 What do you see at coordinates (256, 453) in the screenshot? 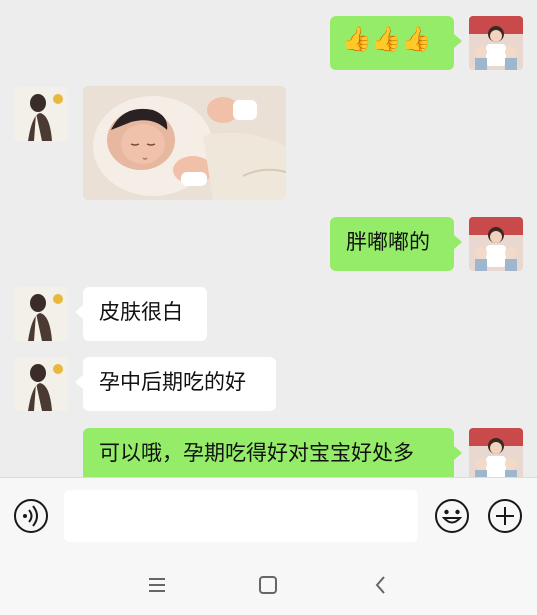
I see `message-text: 可以哦，孕期吃得好对宝宝好处多` at bounding box center [256, 453].